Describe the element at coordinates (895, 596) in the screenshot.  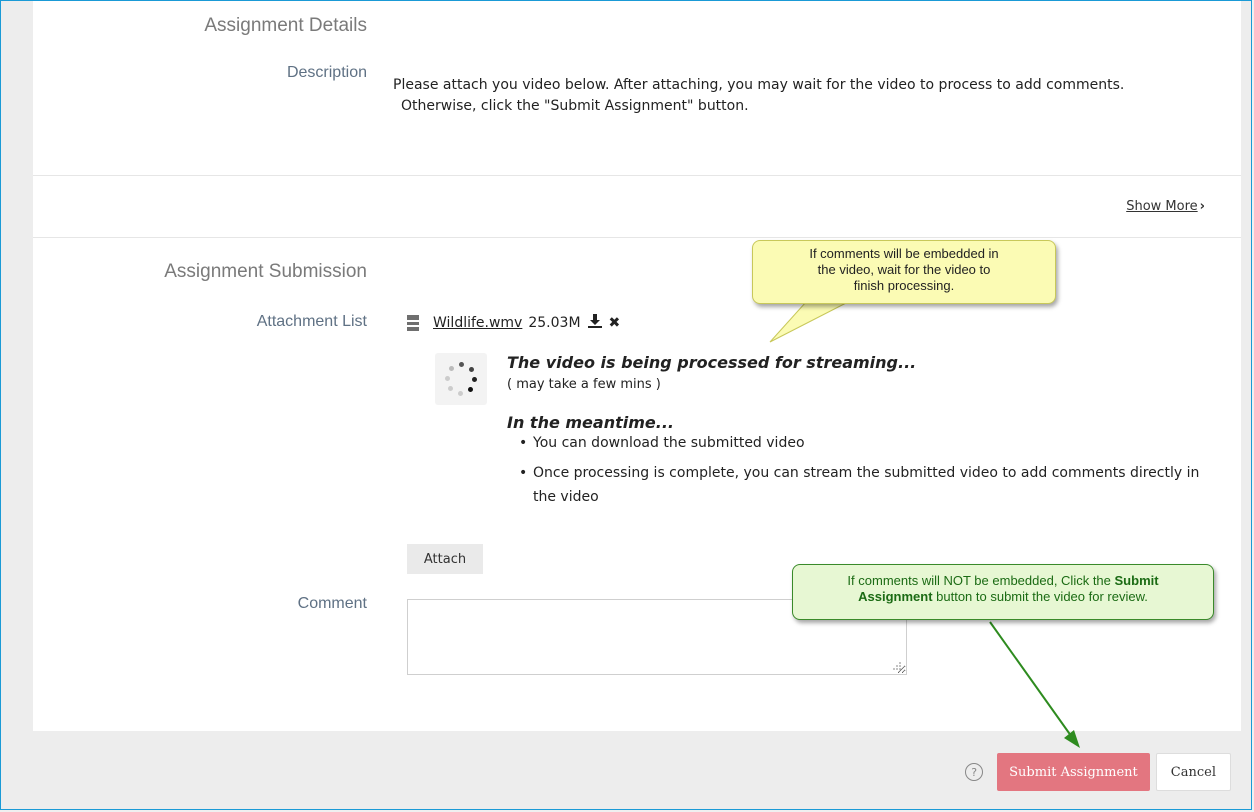
I see `green-callout-bold-2: Assignment` at that location.